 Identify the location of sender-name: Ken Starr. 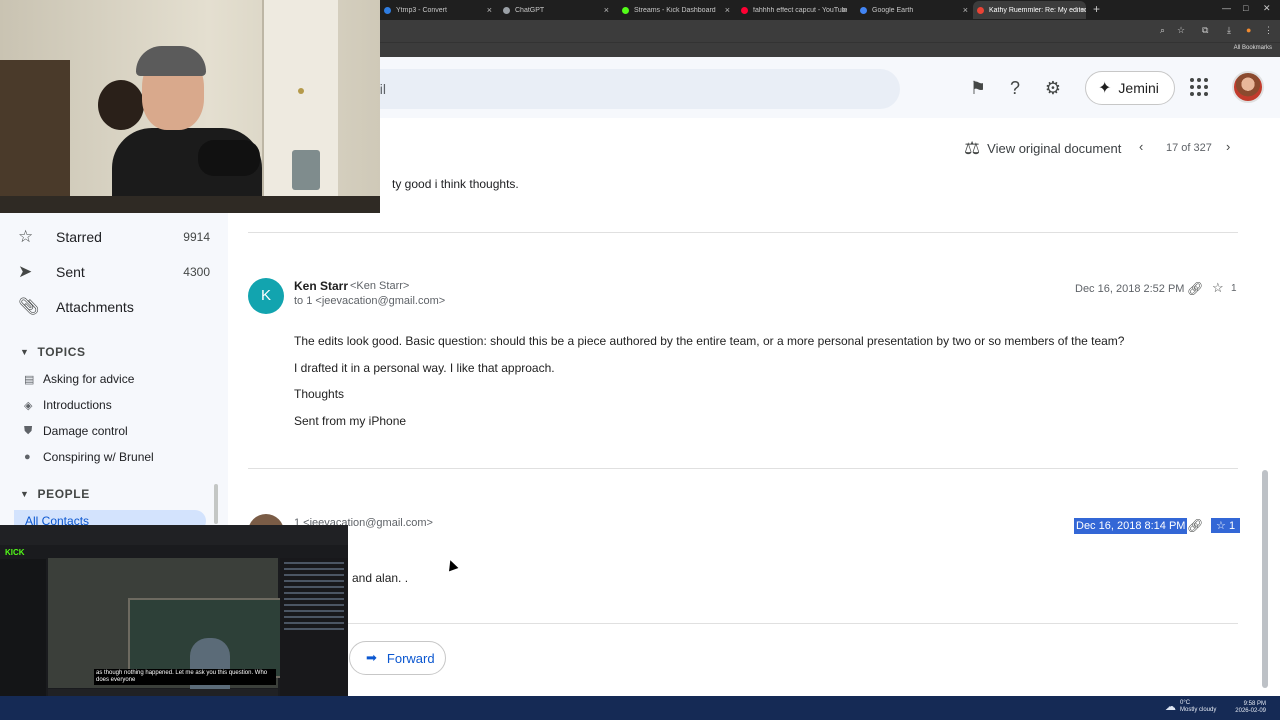
(321, 286).